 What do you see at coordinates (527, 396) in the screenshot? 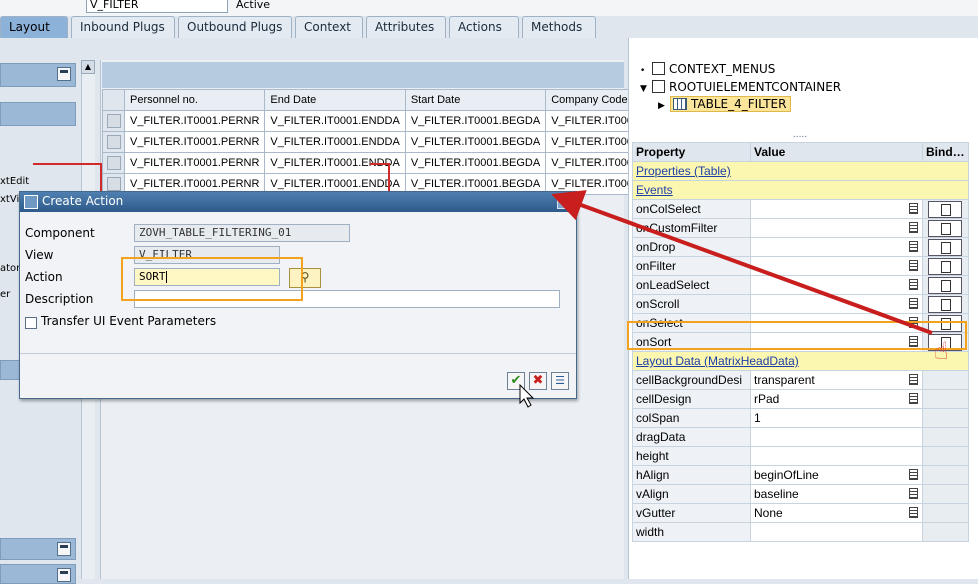
I see `mouse-pointer-icon` at bounding box center [527, 396].